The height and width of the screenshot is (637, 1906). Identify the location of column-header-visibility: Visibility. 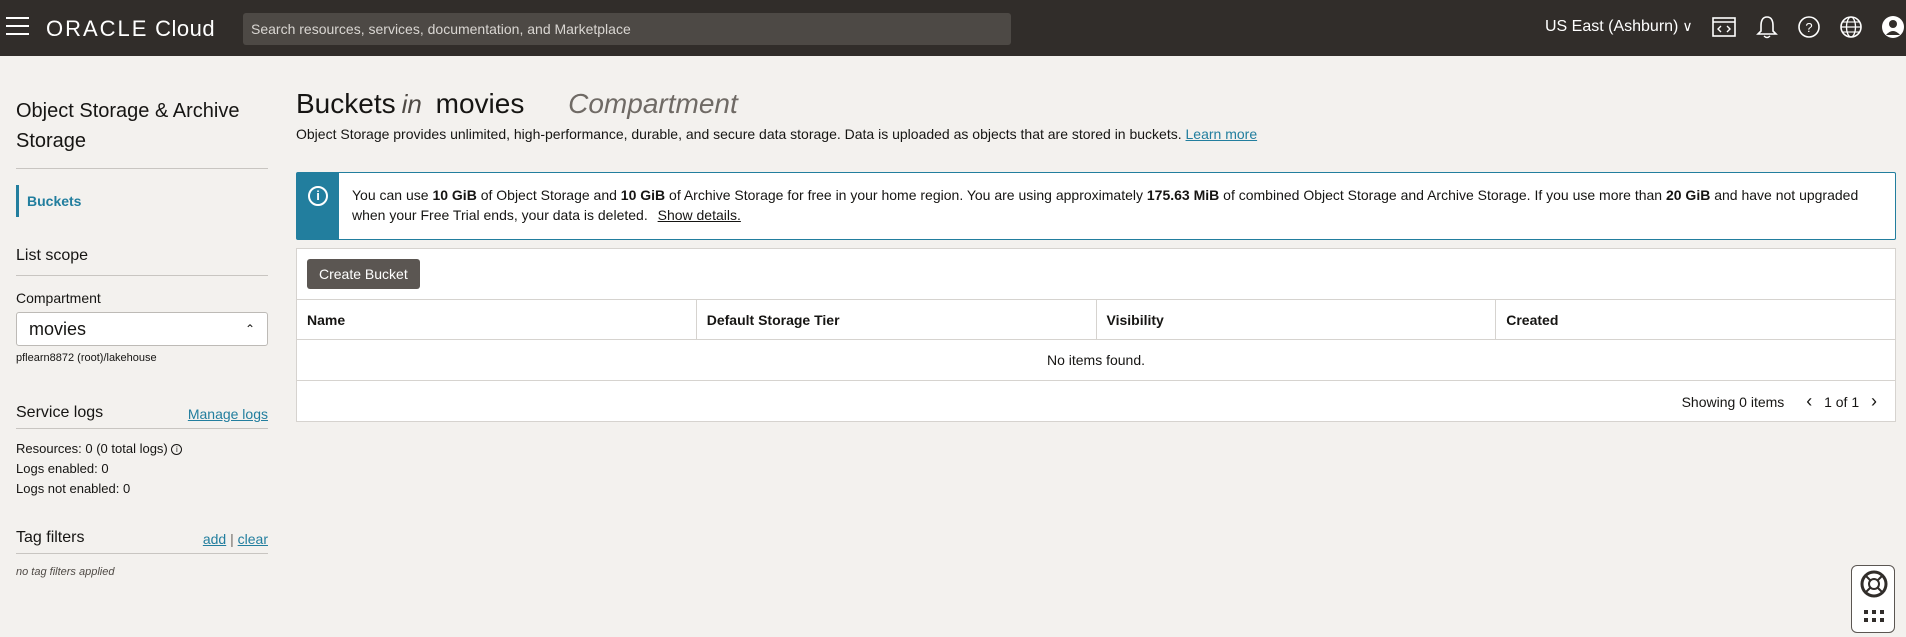
(1297, 319).